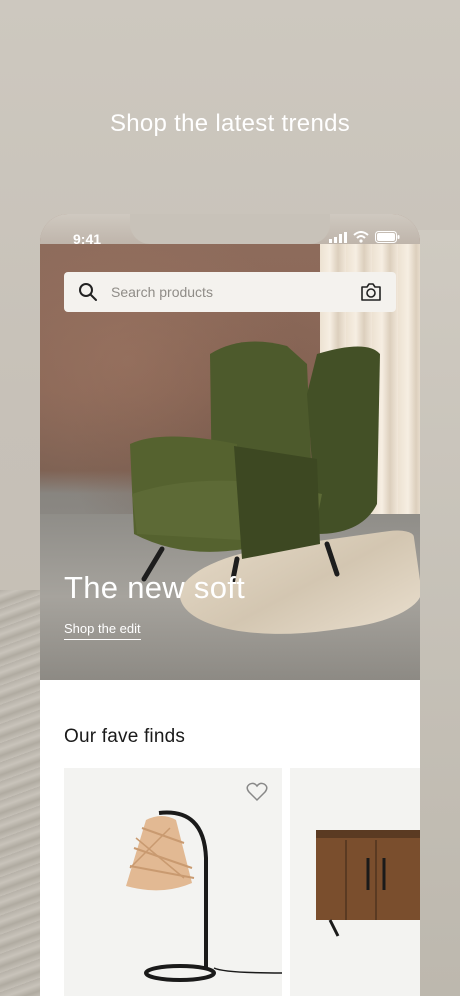 Image resolution: width=460 pixels, height=996 pixels. I want to click on device-notch, so click(230, 229).